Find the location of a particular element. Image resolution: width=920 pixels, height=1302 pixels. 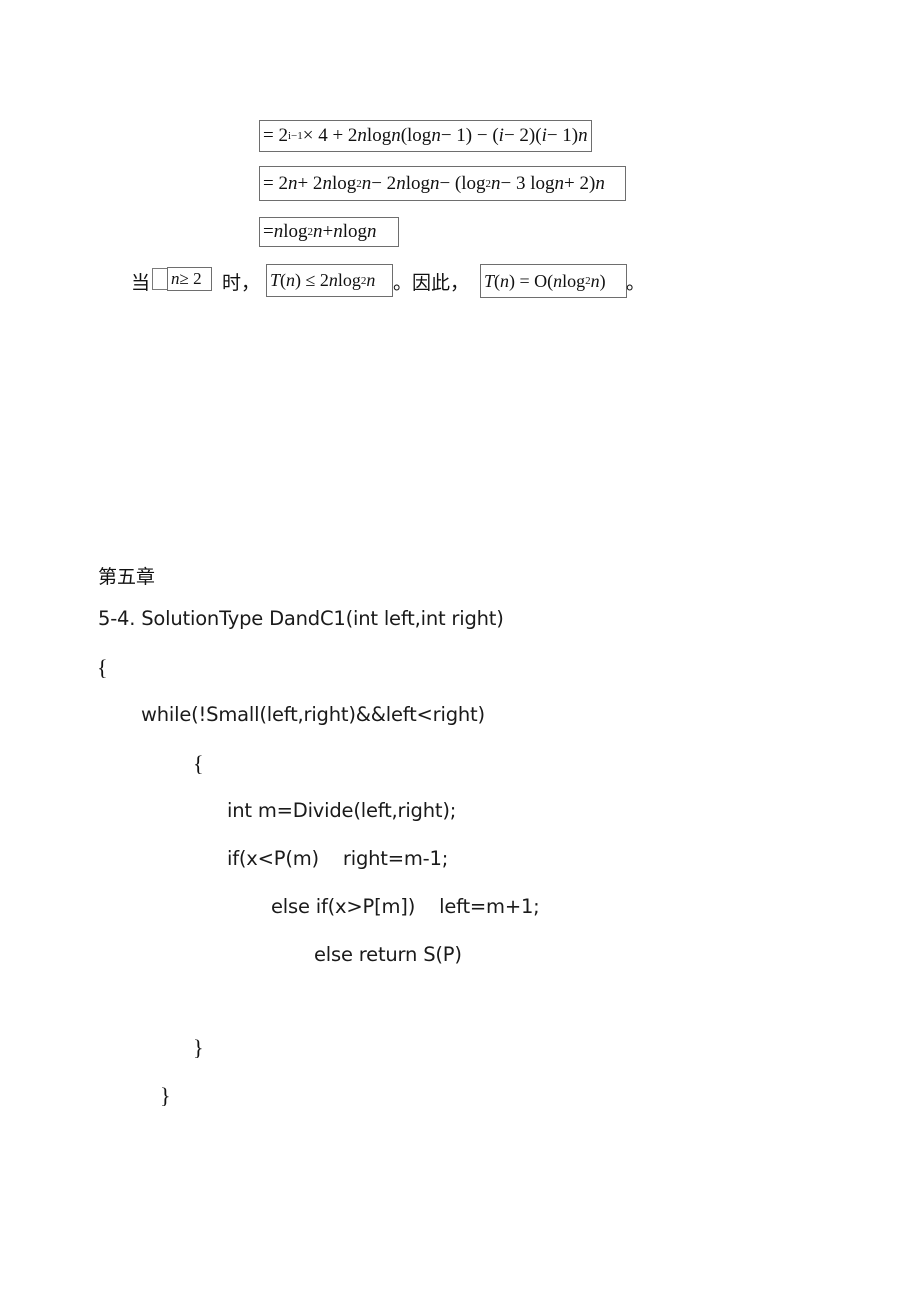

conclusion-mid: 时， is located at coordinates (241, 283).